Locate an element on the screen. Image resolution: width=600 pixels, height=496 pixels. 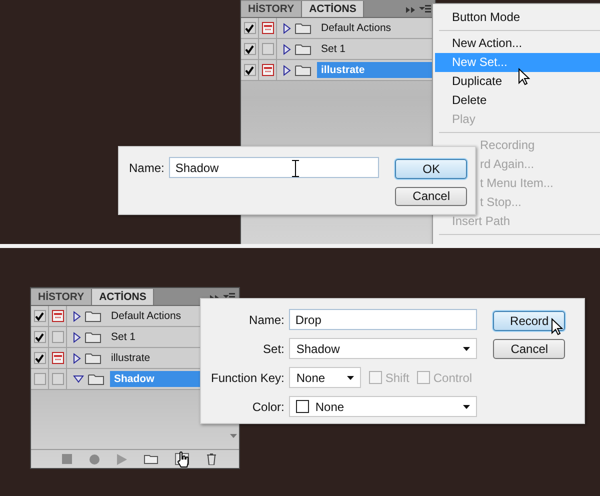
menu-item: Button Mode is located at coordinates (517, 17).